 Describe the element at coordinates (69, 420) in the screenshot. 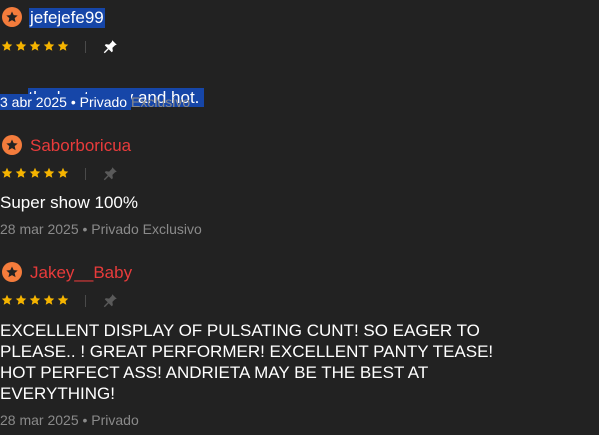

I see `review-meta: 28 mar 2025 • Privado` at that location.